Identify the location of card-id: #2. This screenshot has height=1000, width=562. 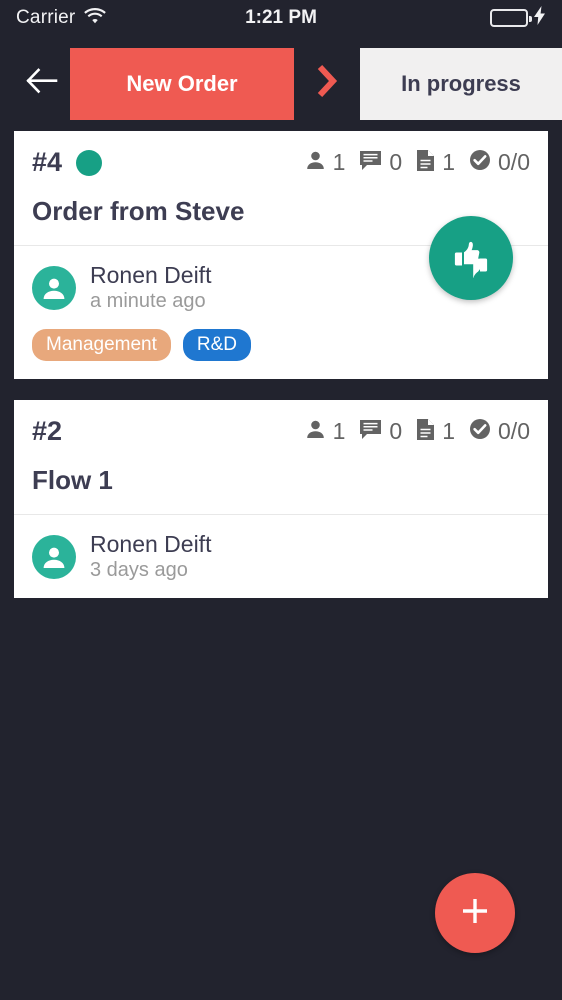
(47, 431).